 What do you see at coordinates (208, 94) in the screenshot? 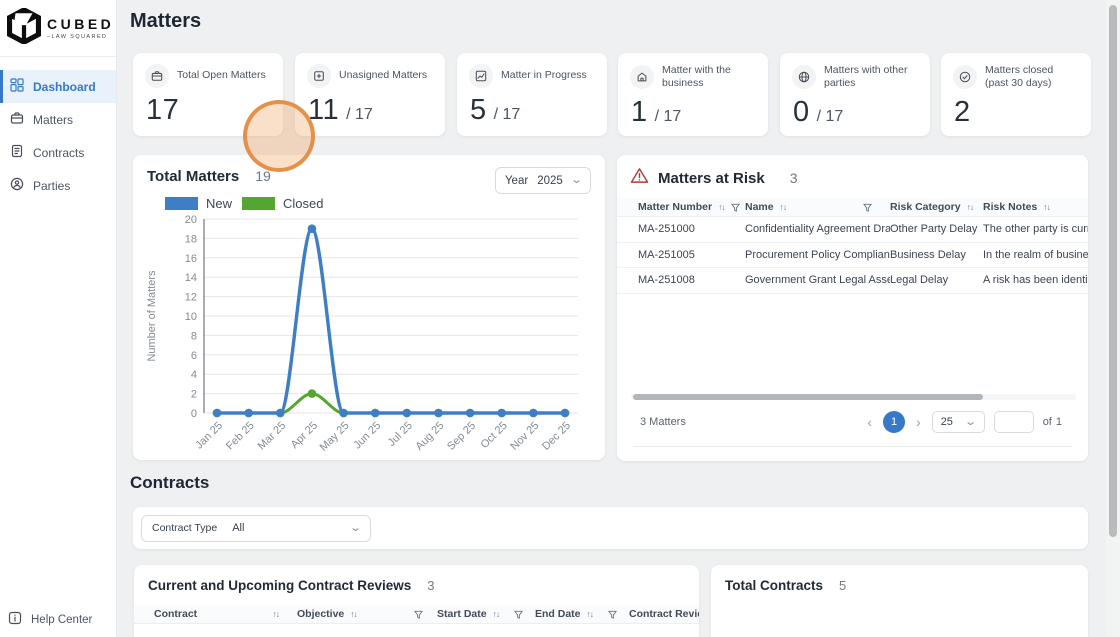
I see `stat-card-total-open-matters: Total Open Matters 17` at bounding box center [208, 94].